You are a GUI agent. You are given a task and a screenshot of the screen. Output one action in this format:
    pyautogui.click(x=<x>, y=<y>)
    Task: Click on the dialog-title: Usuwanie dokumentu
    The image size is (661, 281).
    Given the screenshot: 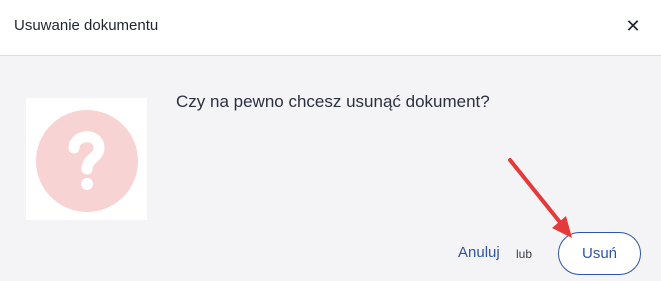 What is the action you would take?
    pyautogui.click(x=86, y=25)
    